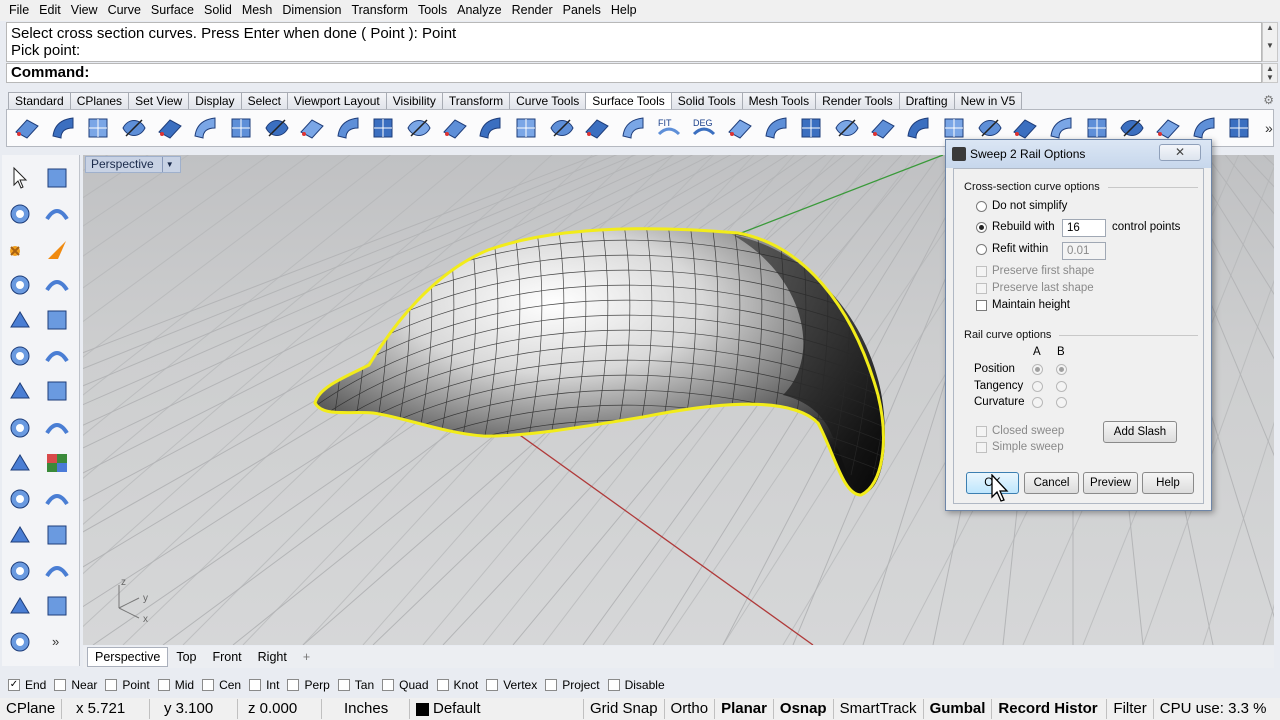 The width and height of the screenshot is (1280, 720). What do you see at coordinates (1130, 709) in the screenshot?
I see `status-filter: Filter` at bounding box center [1130, 709].